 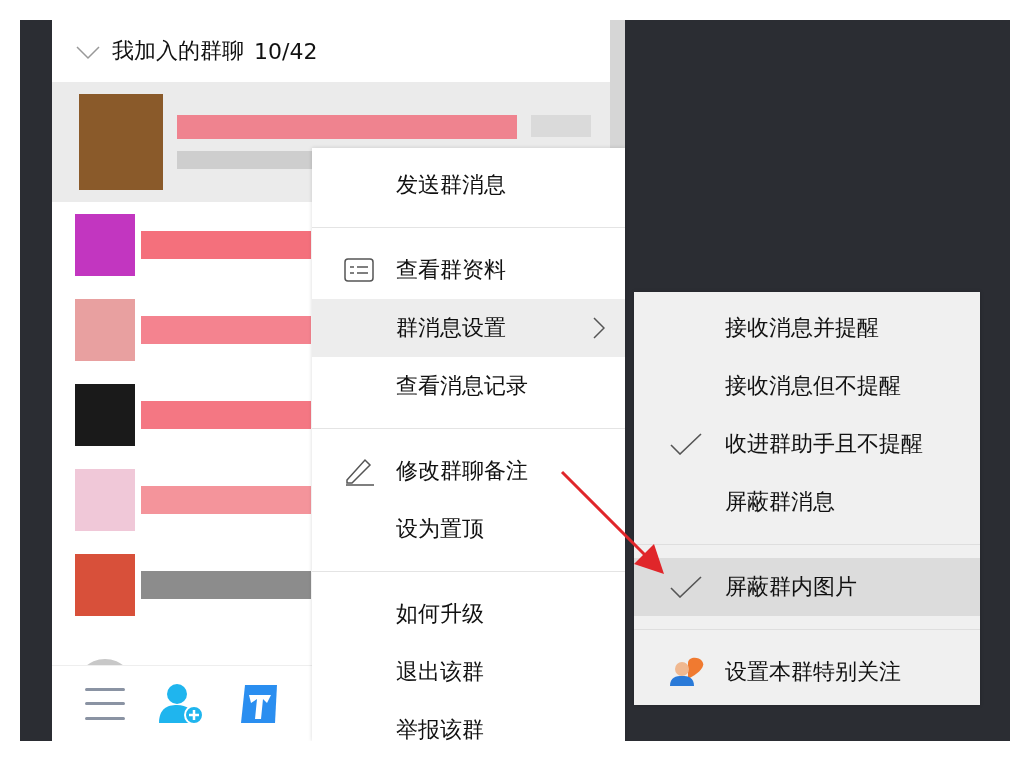 I want to click on menu-item: 收进群助手且不提醒, so click(x=807, y=444).